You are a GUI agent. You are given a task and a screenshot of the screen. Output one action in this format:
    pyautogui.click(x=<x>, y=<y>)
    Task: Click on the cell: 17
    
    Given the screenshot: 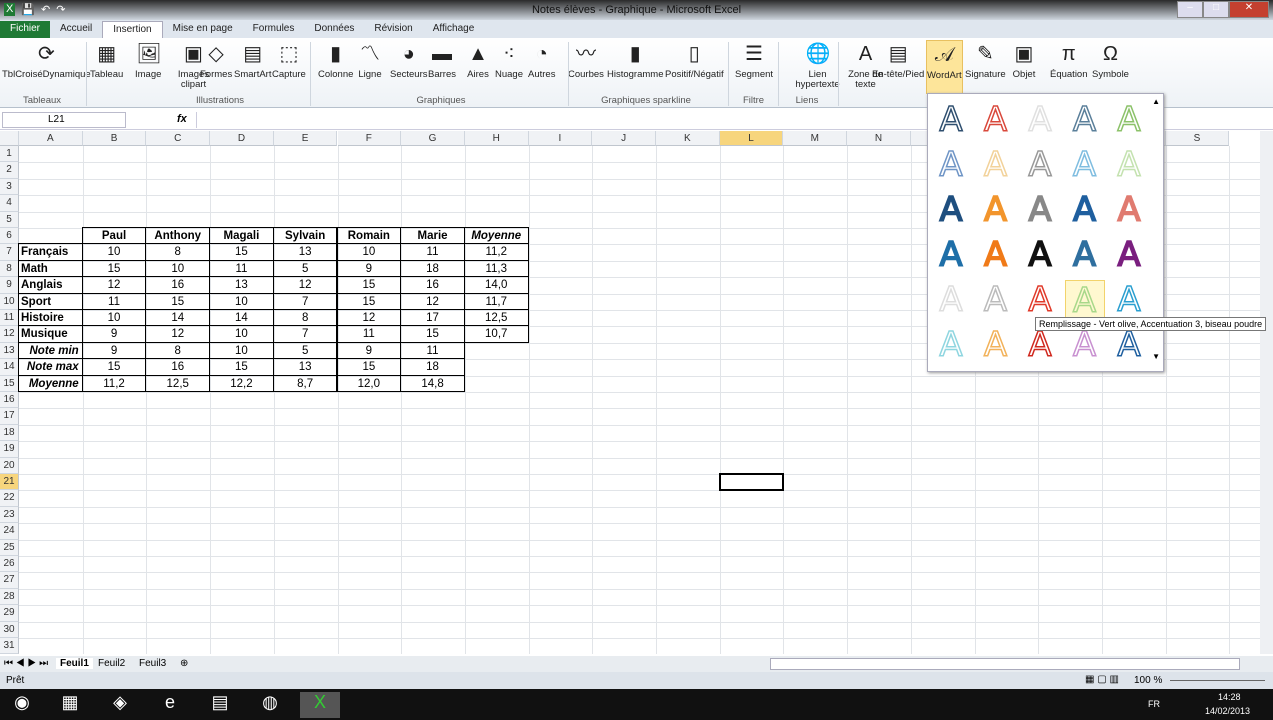 What is the action you would take?
    pyautogui.click(x=432, y=318)
    